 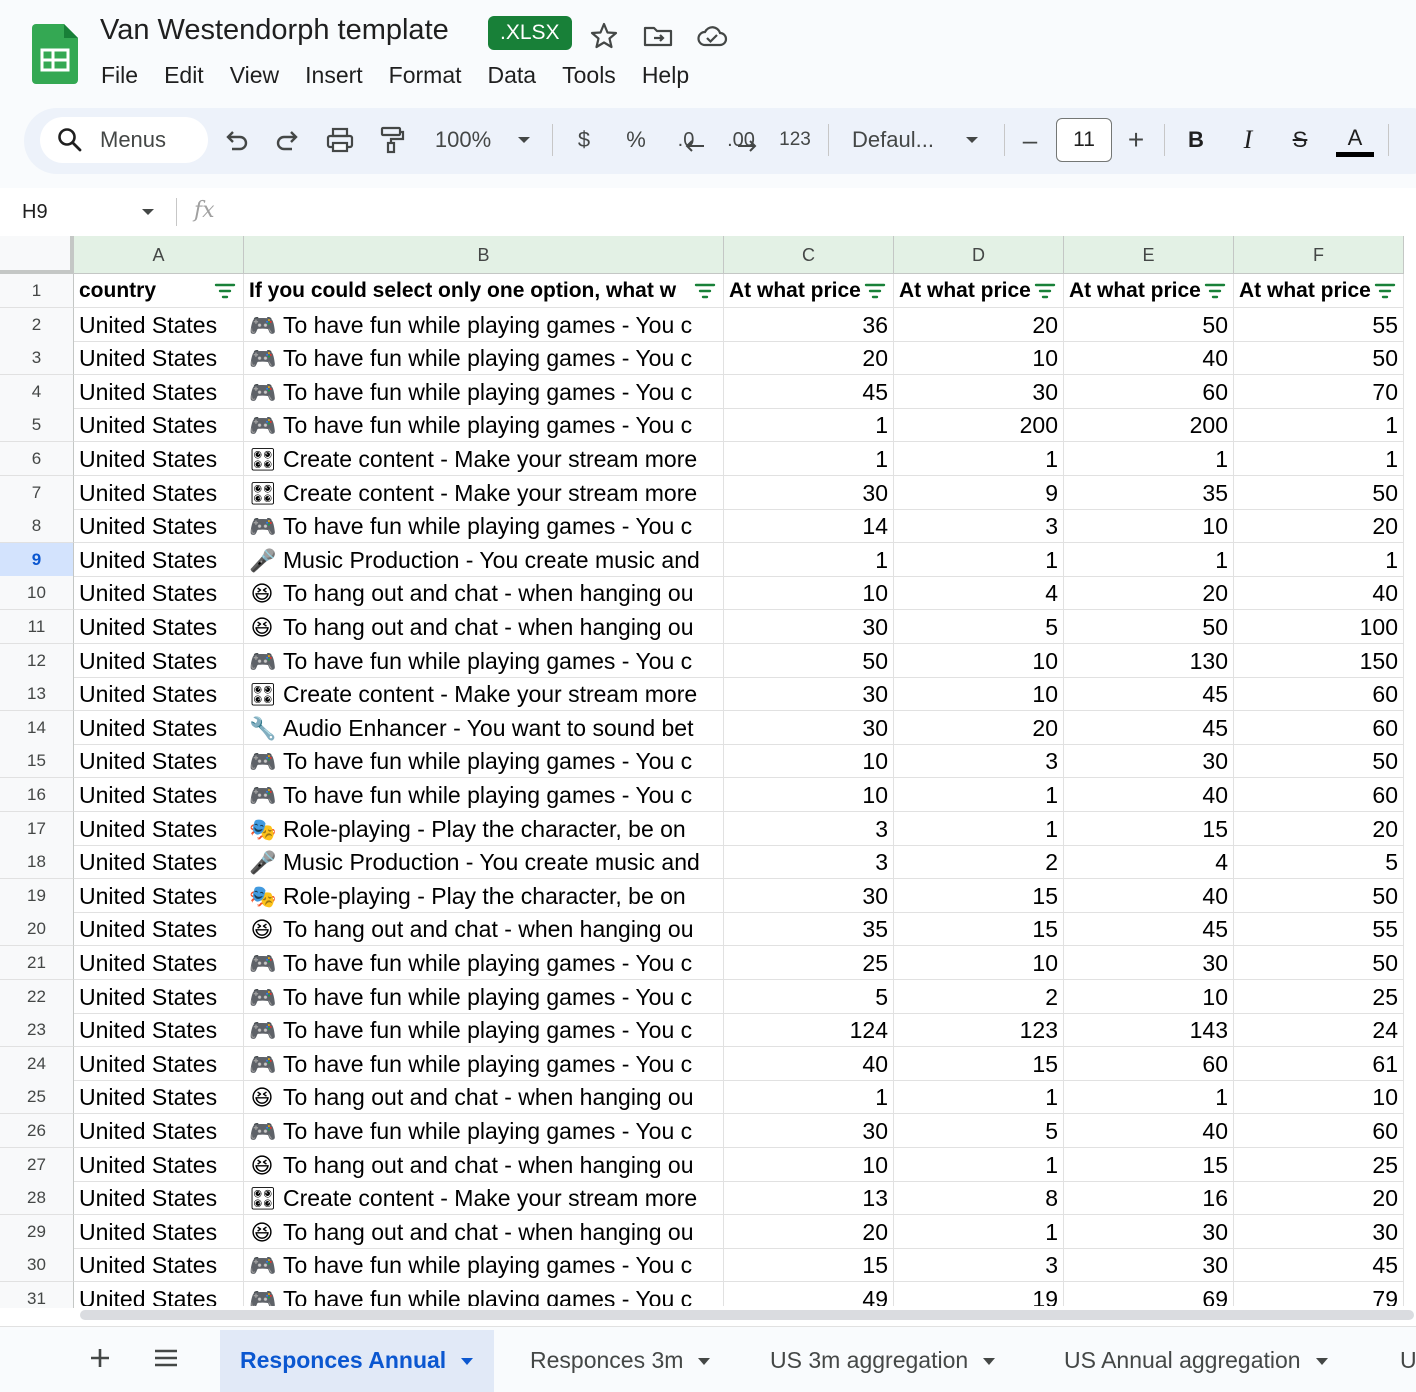 What do you see at coordinates (809, 1295) in the screenshot?
I see `cell-c: 49` at bounding box center [809, 1295].